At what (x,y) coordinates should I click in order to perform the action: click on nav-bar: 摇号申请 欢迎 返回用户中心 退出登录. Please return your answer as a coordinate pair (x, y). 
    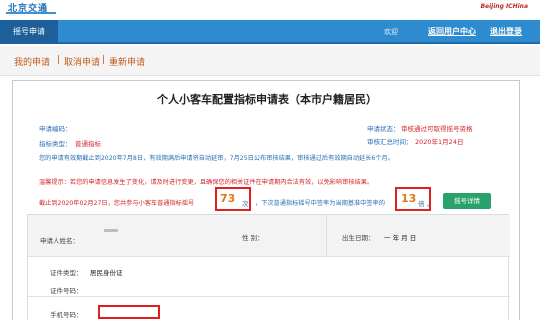
    Looking at the image, I should click on (270, 32).